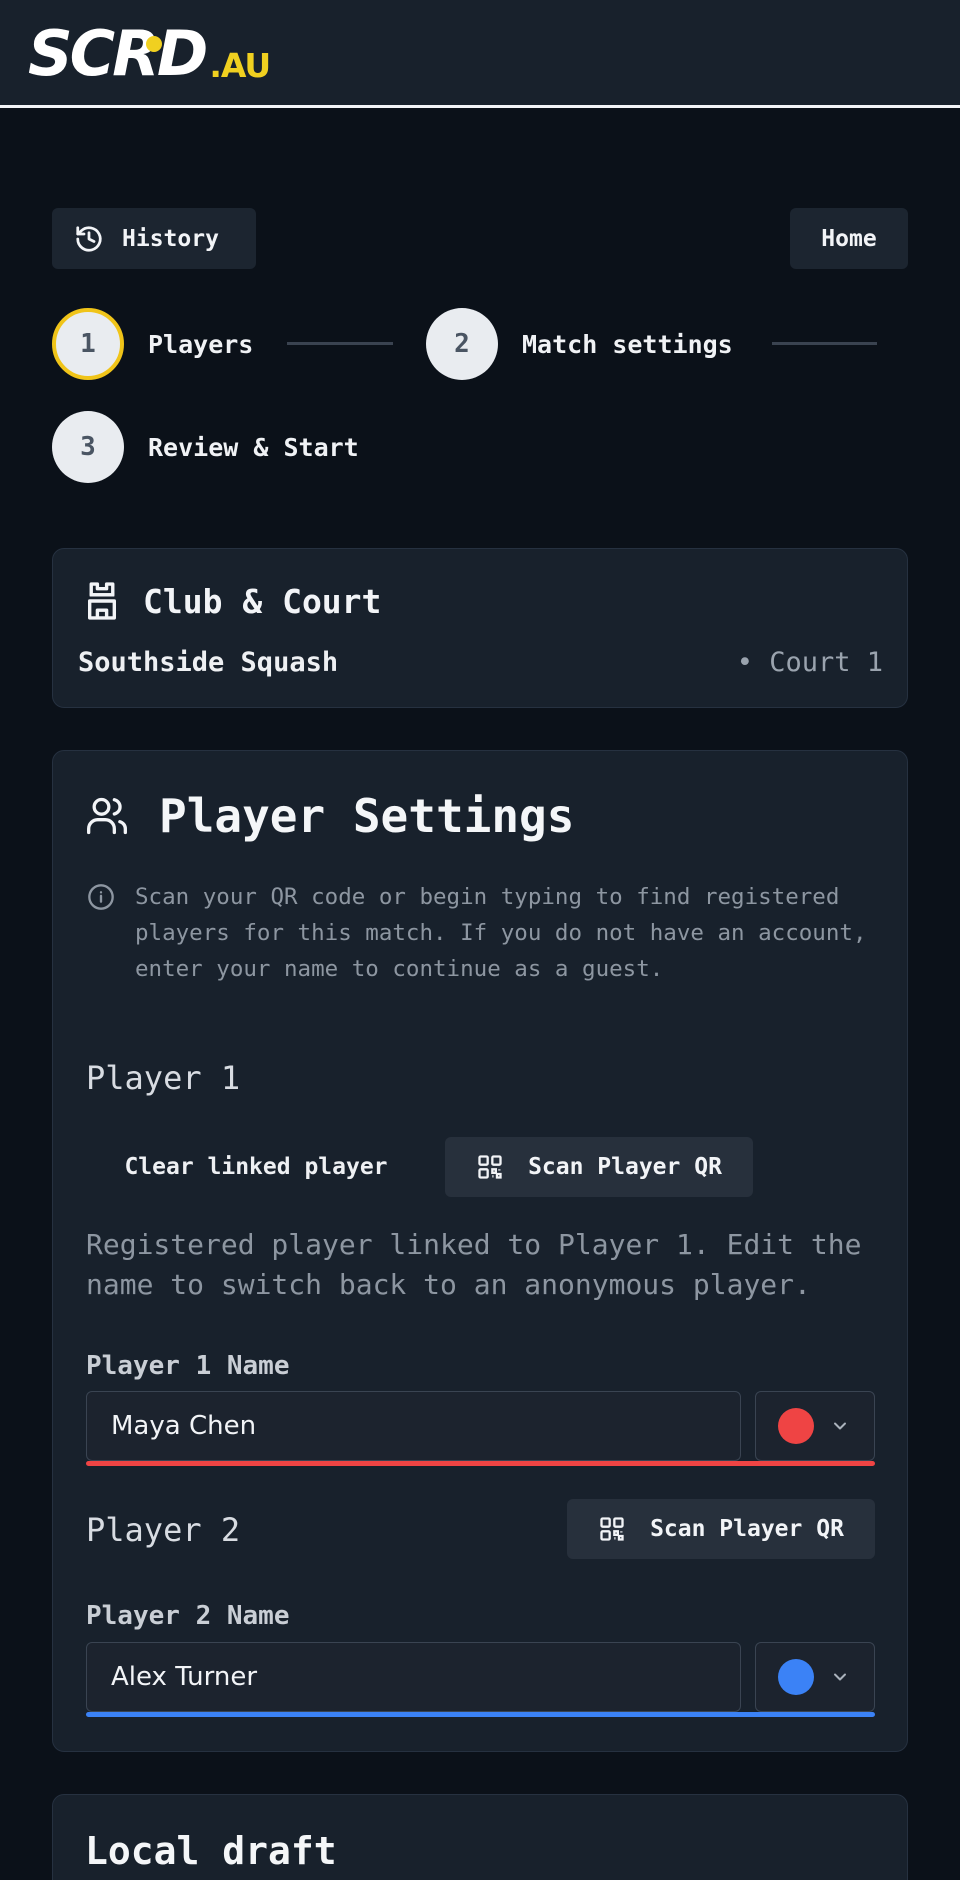  I want to click on logo-wordmark: SCRD, so click(118, 53).